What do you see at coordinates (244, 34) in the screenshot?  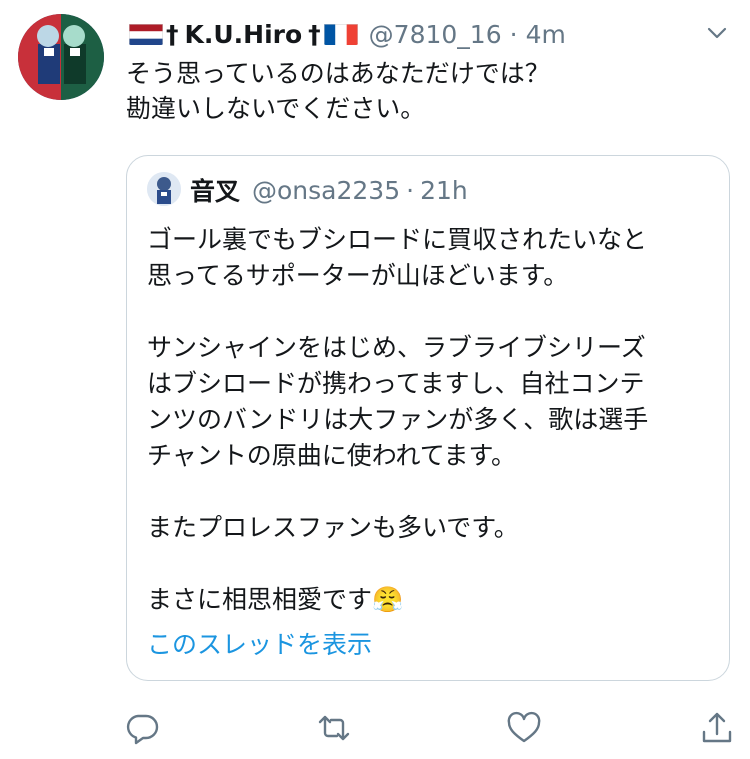 I see `author-name: K.U.Hiro` at bounding box center [244, 34].